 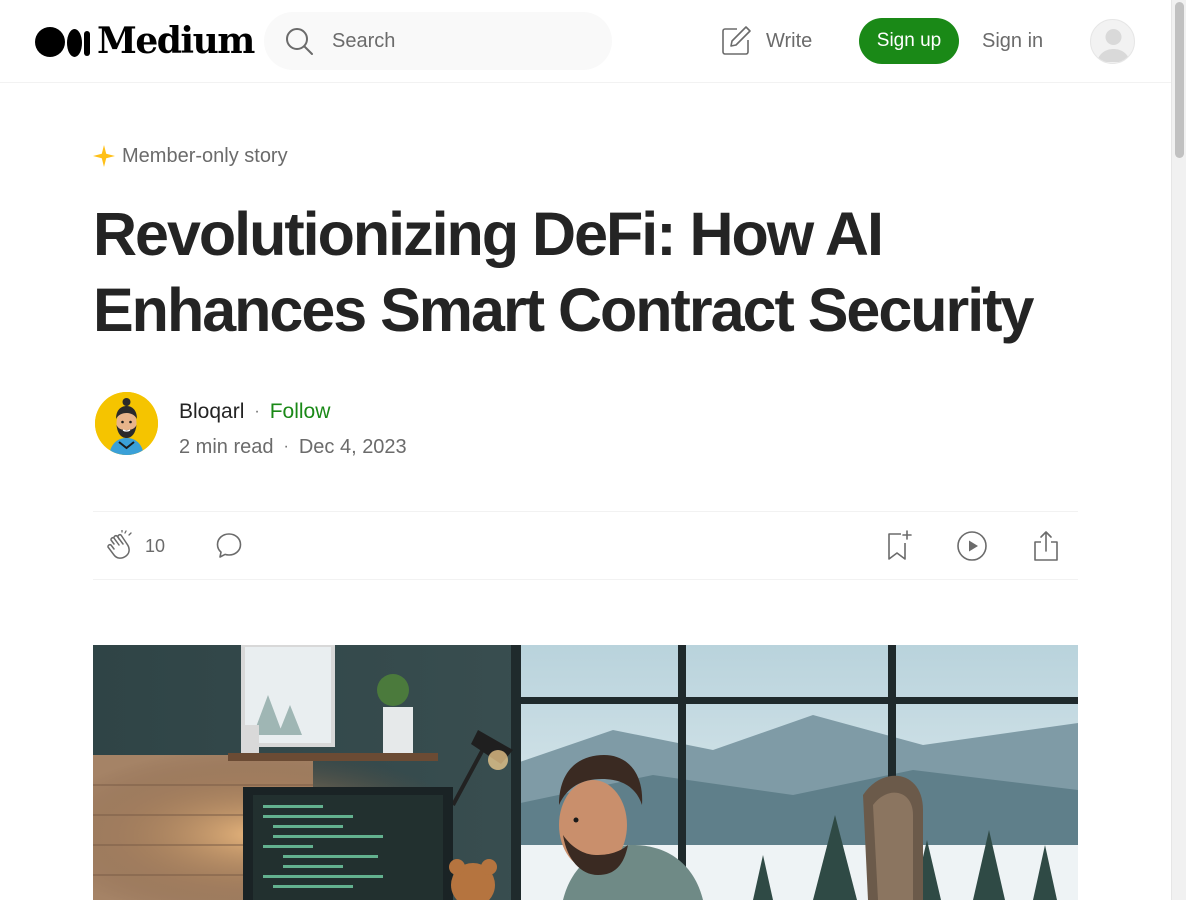 I want to click on comment-button, so click(x=229, y=547).